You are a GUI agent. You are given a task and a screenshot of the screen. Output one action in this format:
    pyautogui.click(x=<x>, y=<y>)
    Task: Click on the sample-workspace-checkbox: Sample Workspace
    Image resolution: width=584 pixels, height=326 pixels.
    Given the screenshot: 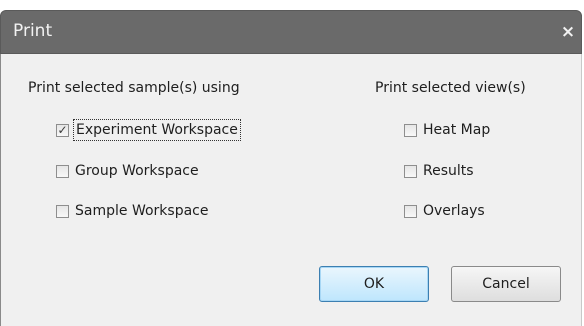 What is the action you would take?
    pyautogui.click(x=133, y=211)
    